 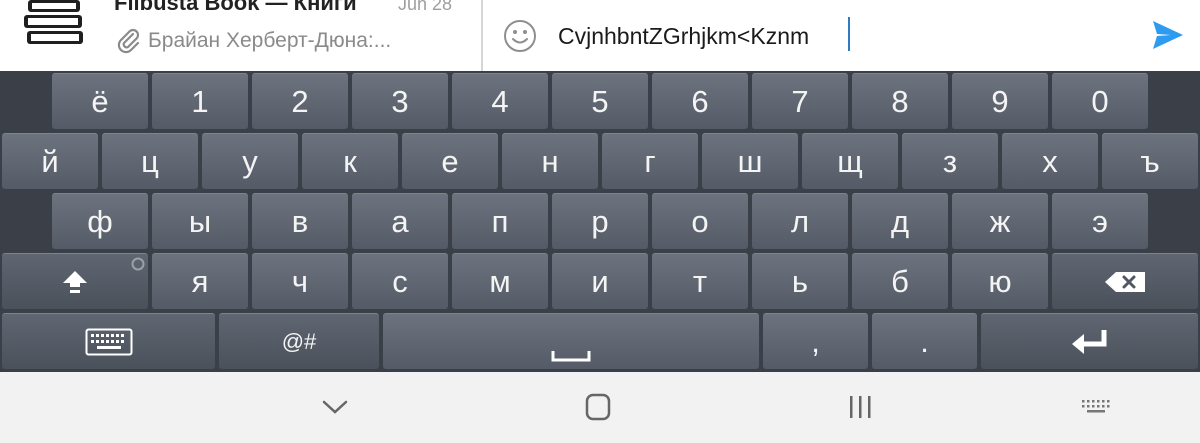 I want to click on text-caret, so click(x=849, y=34).